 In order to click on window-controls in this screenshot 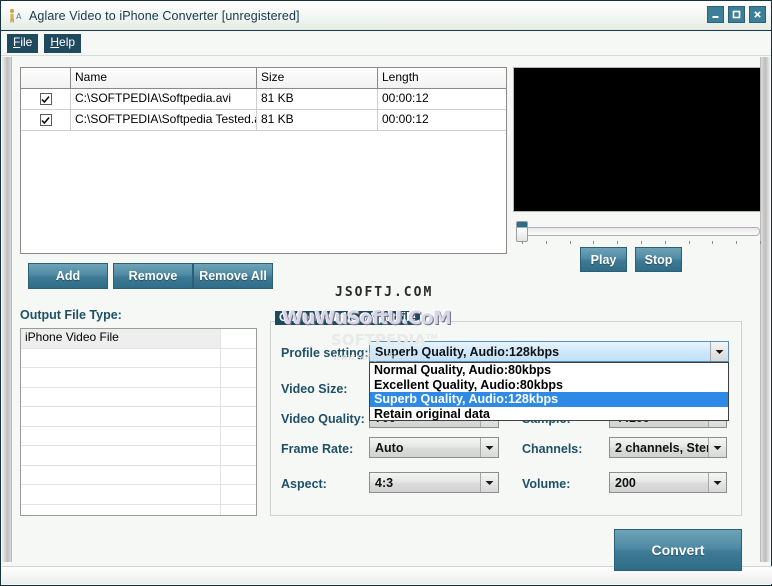, I will do `click(736, 14)`.